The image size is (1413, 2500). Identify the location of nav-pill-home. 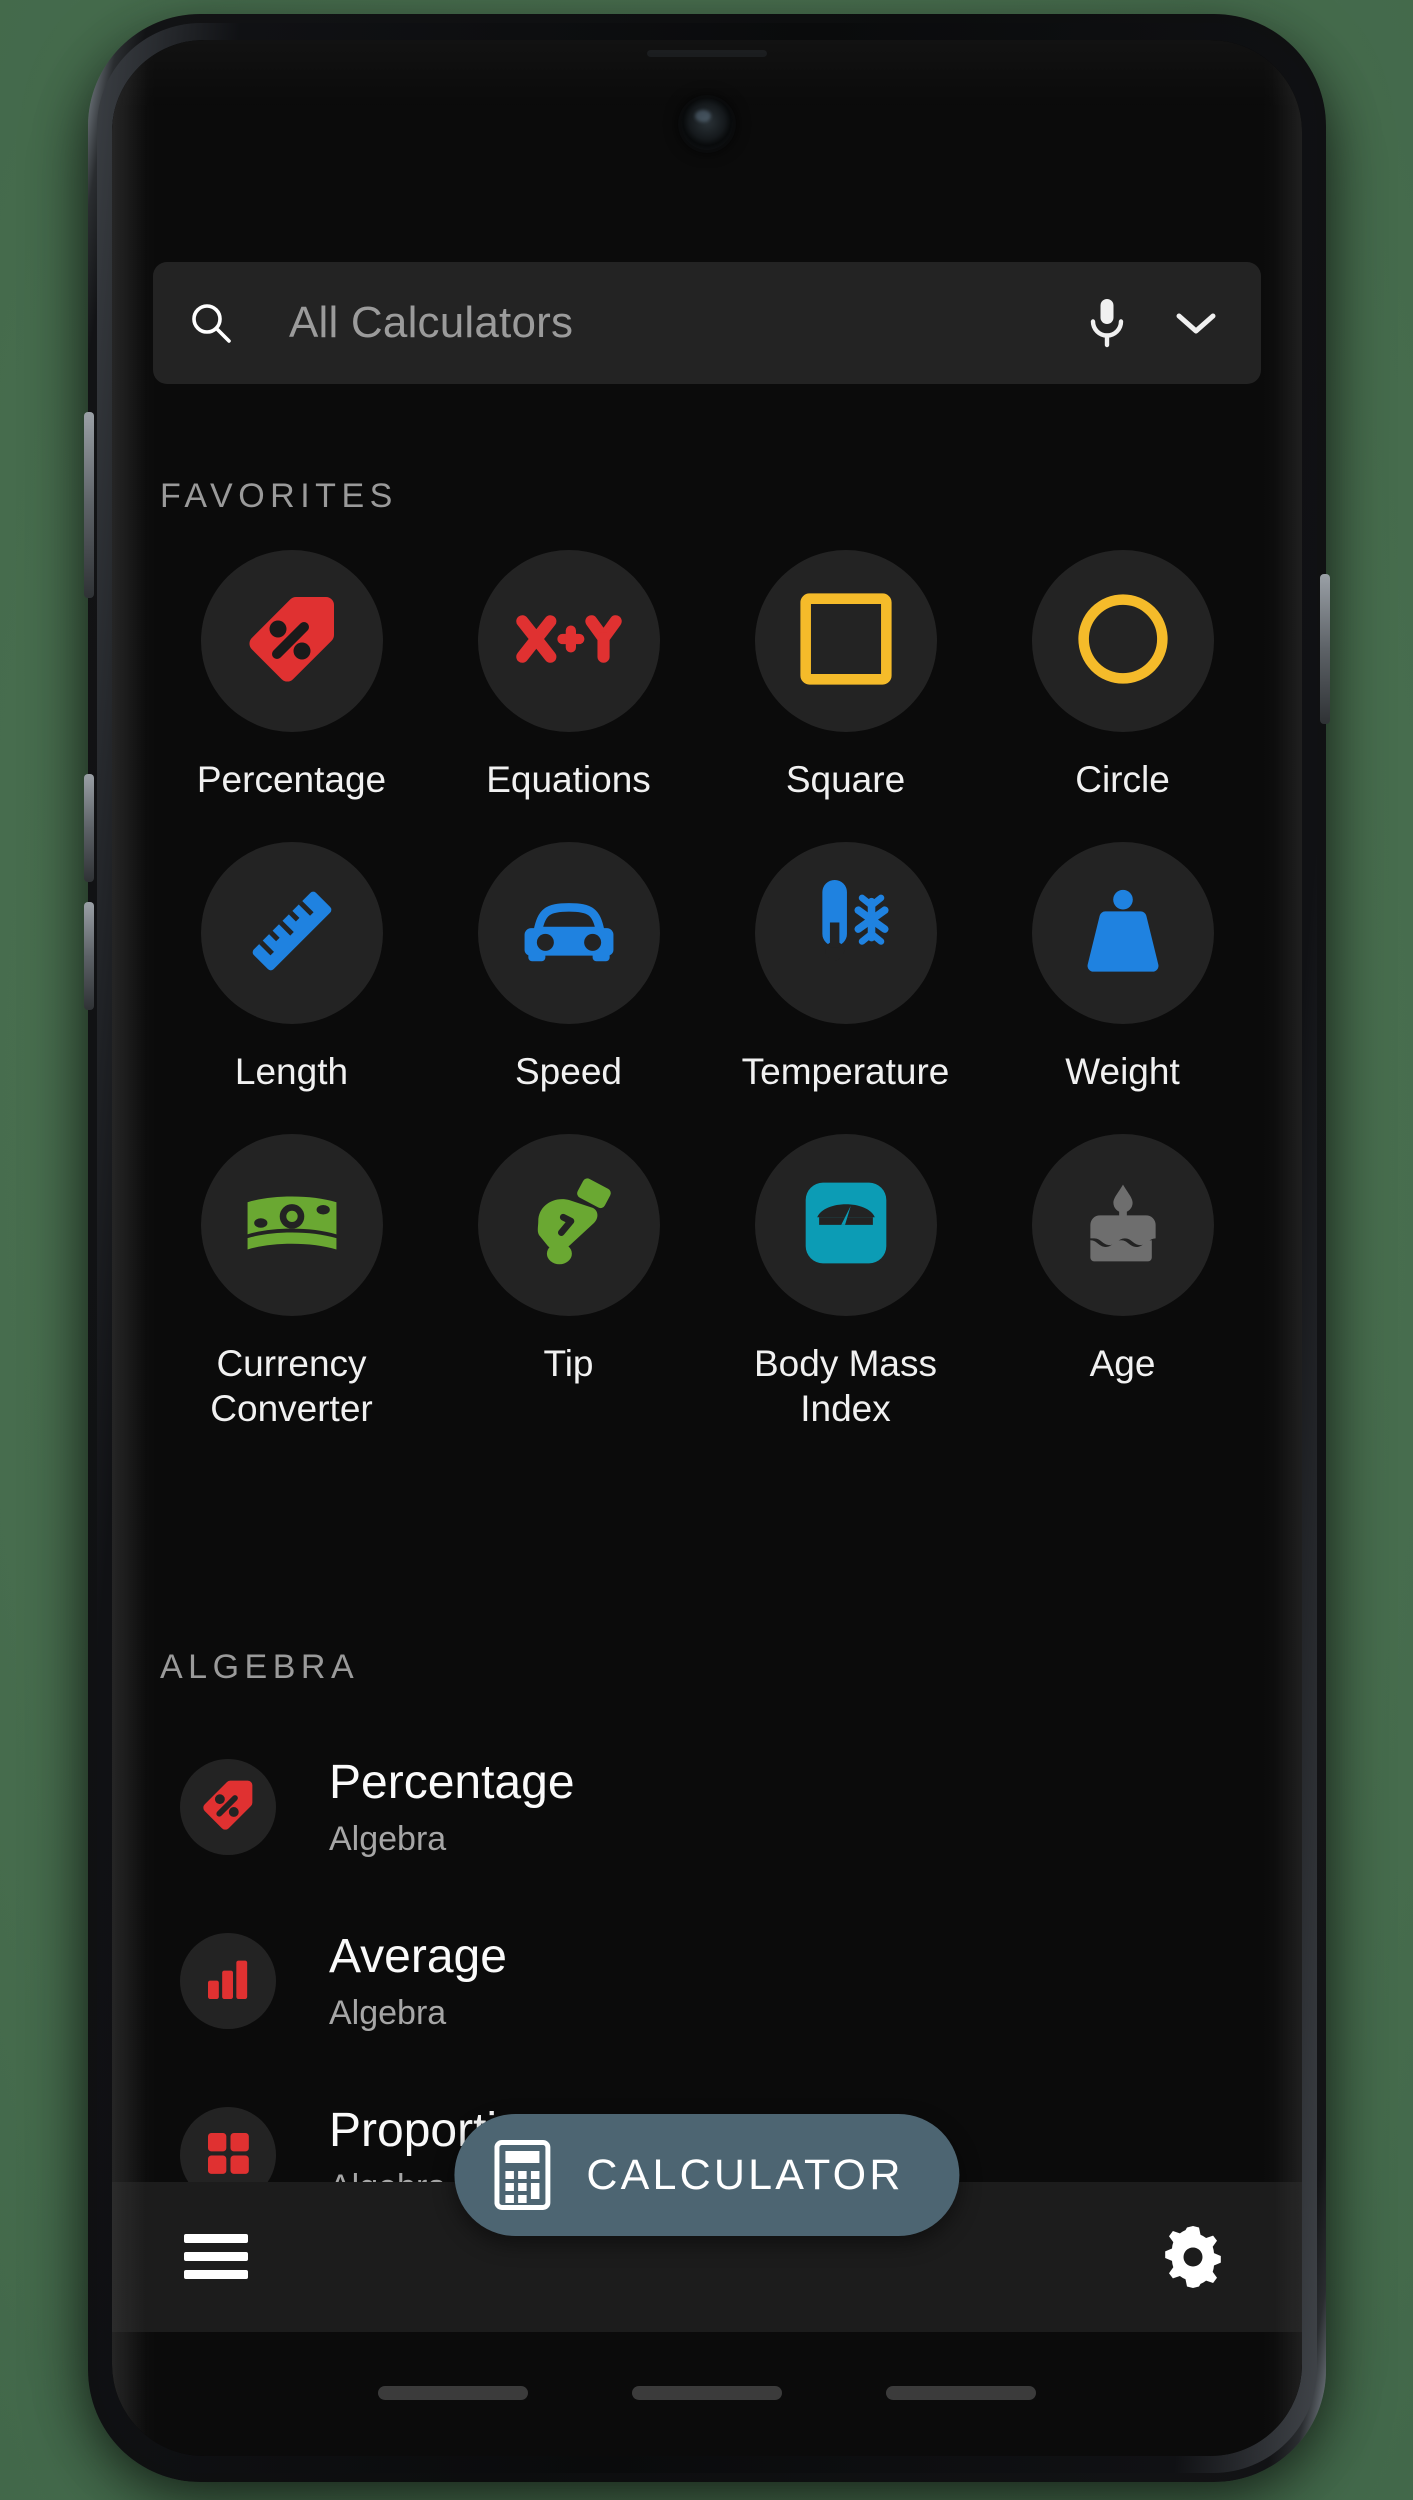
(707, 2393).